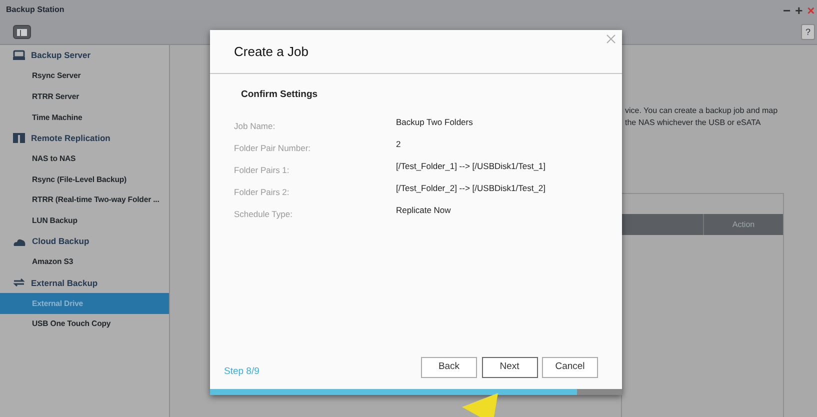  What do you see at coordinates (449, 367) in the screenshot?
I see `back-button: Back` at bounding box center [449, 367].